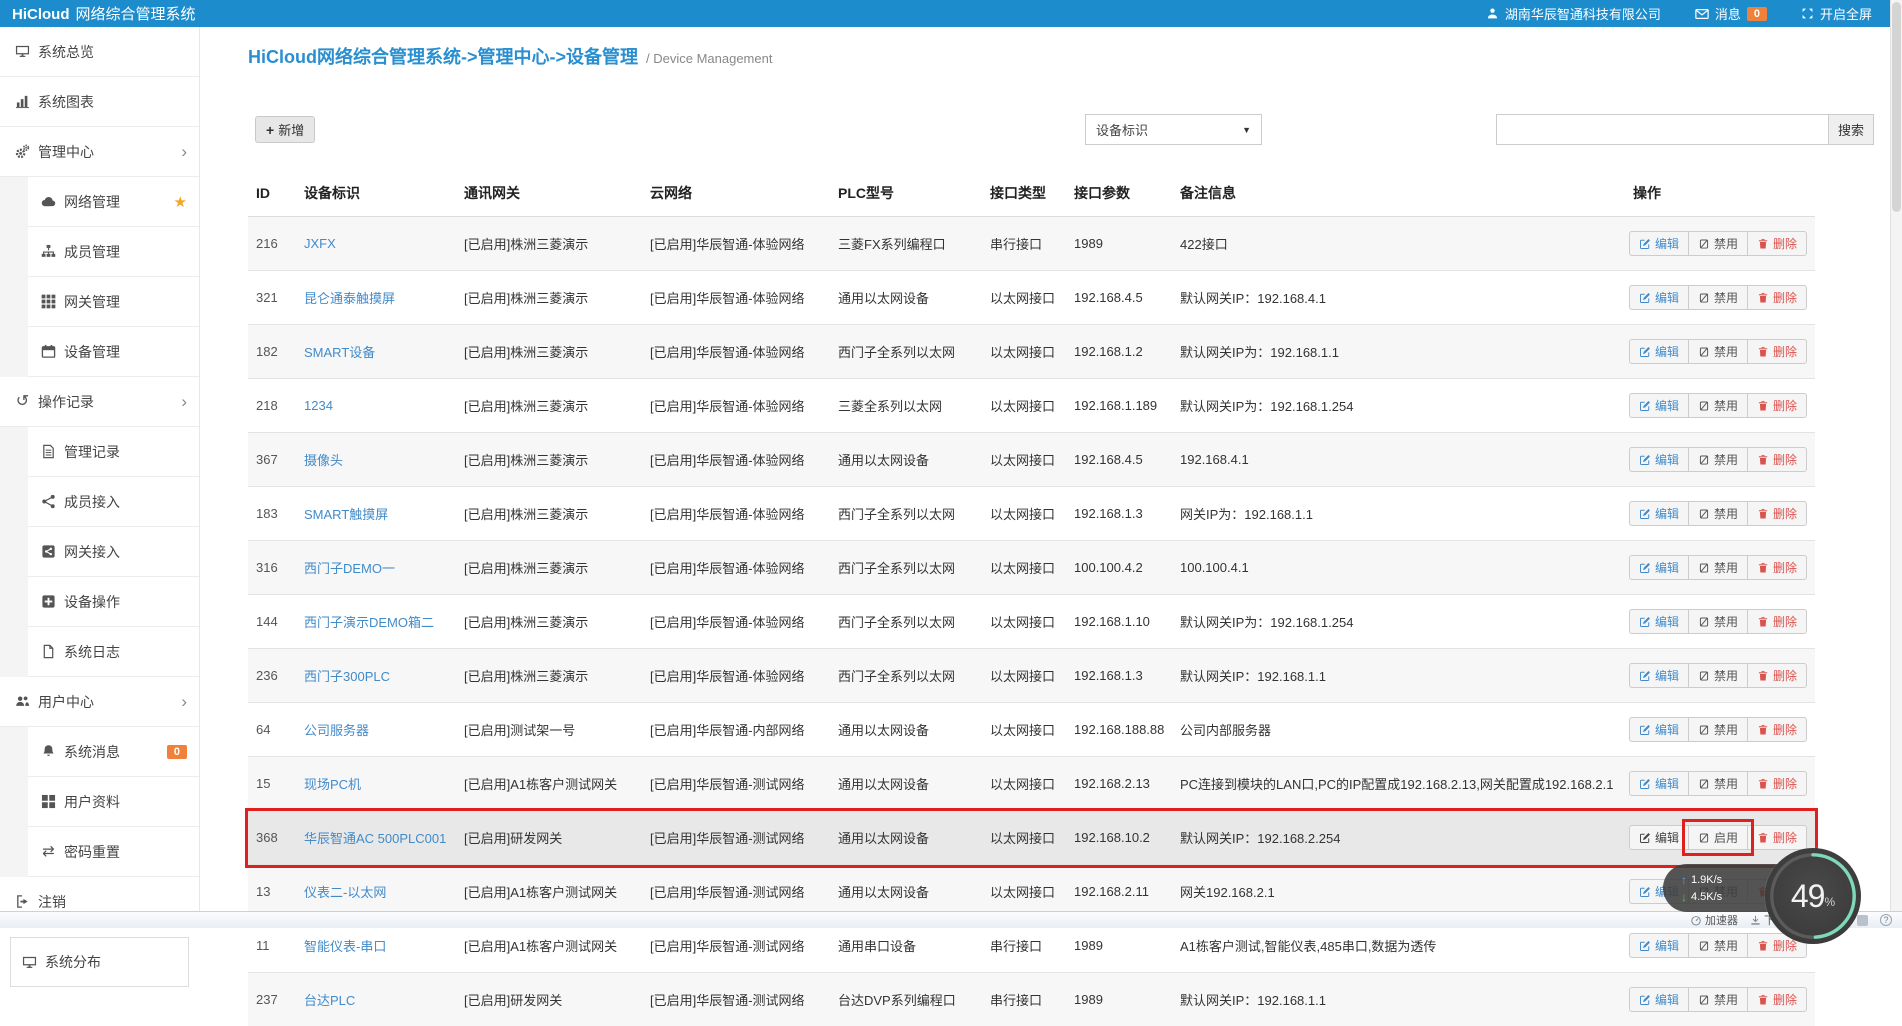  What do you see at coordinates (736, 406) in the screenshot?
I see `cell-network: [已启用]华辰智通-体验网络` at bounding box center [736, 406].